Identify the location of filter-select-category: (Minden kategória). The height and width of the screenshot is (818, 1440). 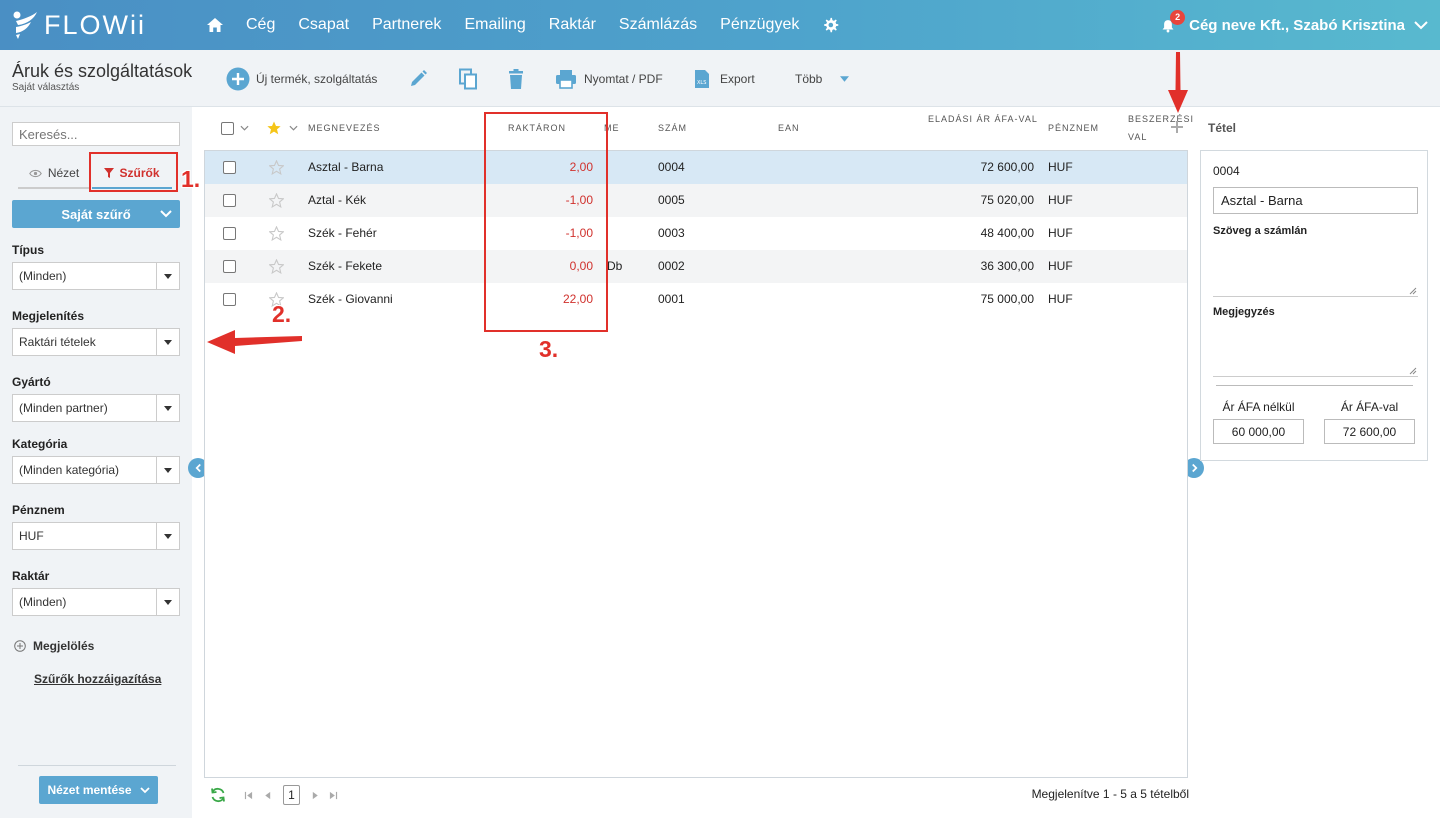
(96, 470).